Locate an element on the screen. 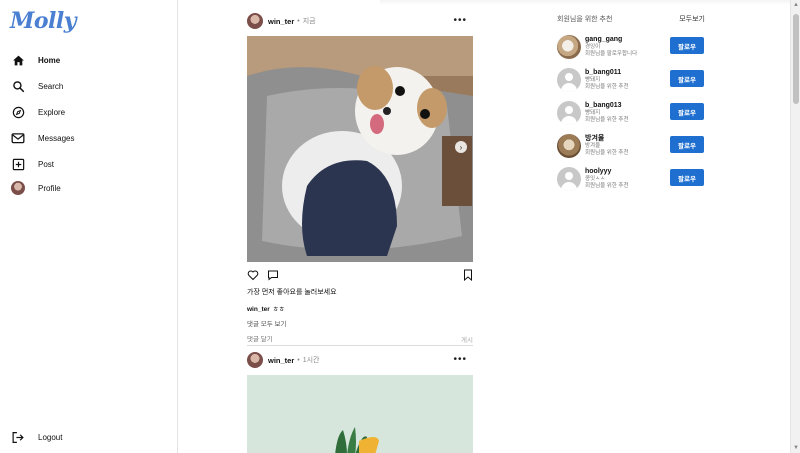 Image resolution: width=800 pixels, height=453 pixels. suggestion-username: gang_gang is located at coordinates (611, 40).